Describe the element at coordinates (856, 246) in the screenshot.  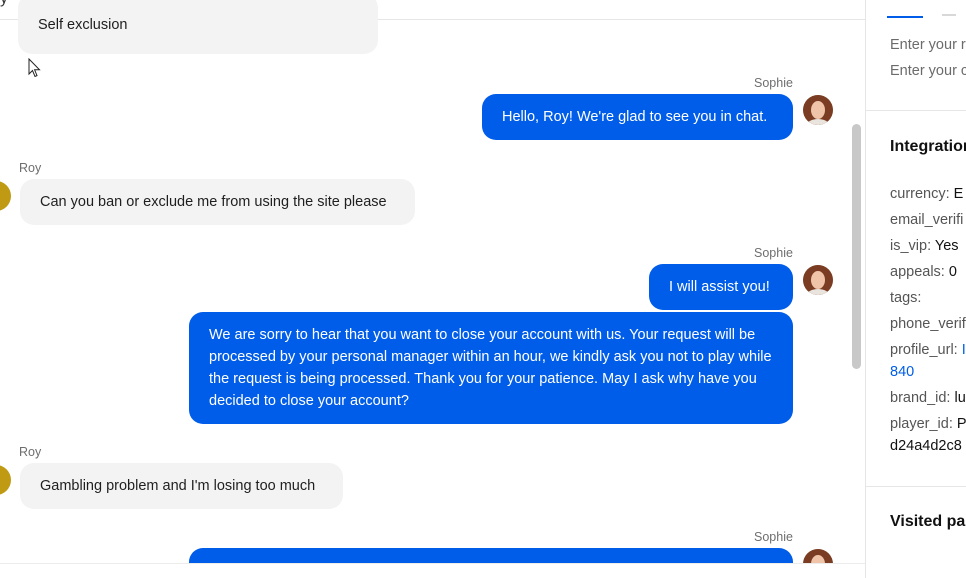
I see `chat-scrollbar` at that location.